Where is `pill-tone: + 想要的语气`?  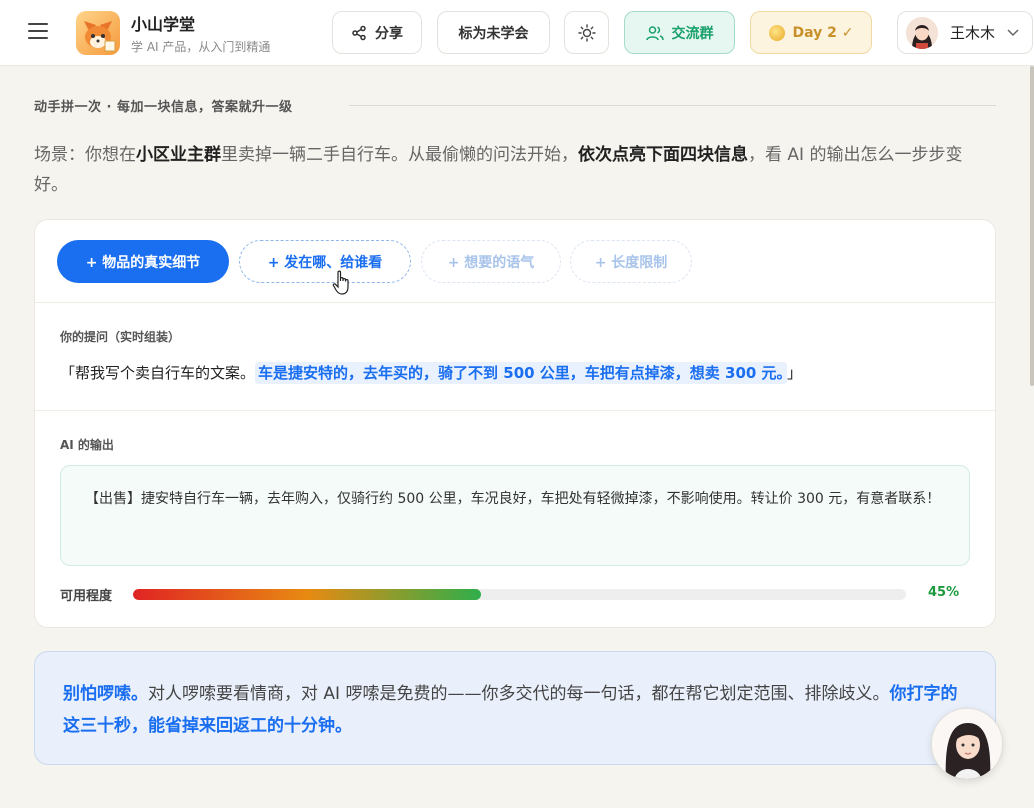 pill-tone: + 想要的语气 is located at coordinates (491, 261).